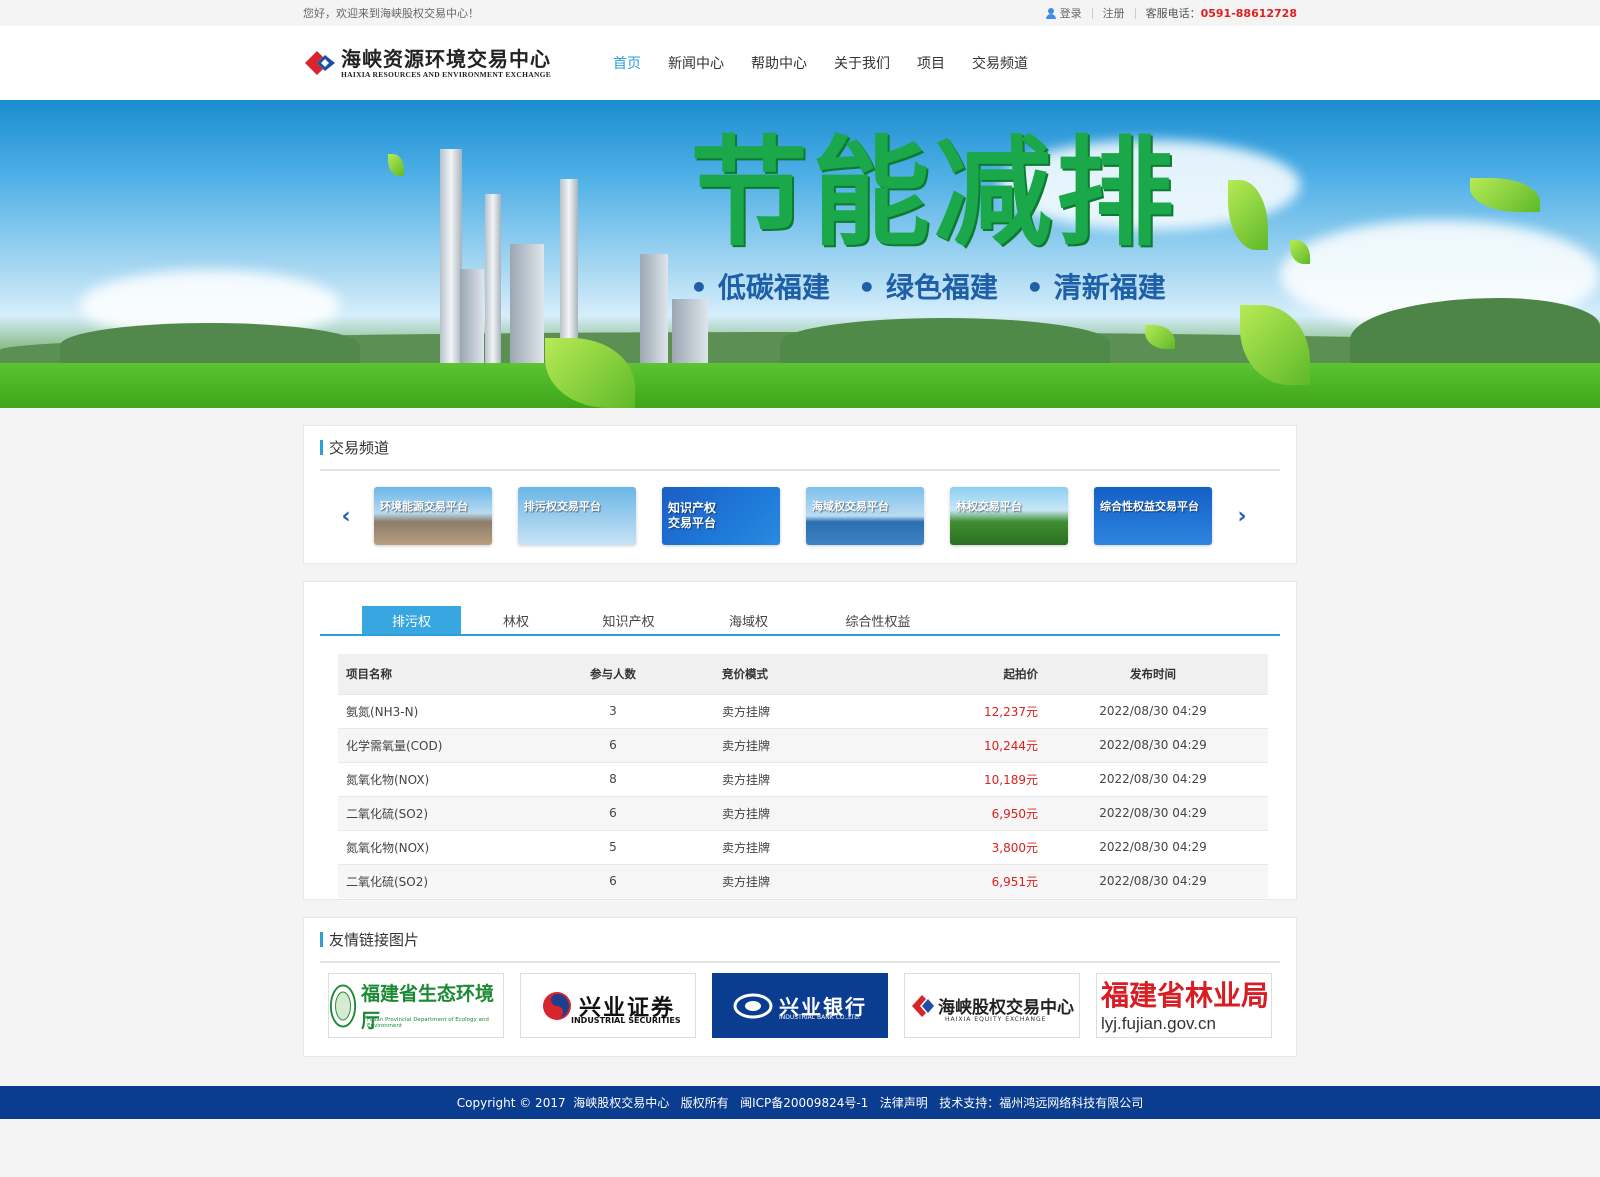 Image resolution: width=1600 pixels, height=1177 pixels. Describe the element at coordinates (965, 846) in the screenshot. I see `starting-price: 3,800元` at that location.